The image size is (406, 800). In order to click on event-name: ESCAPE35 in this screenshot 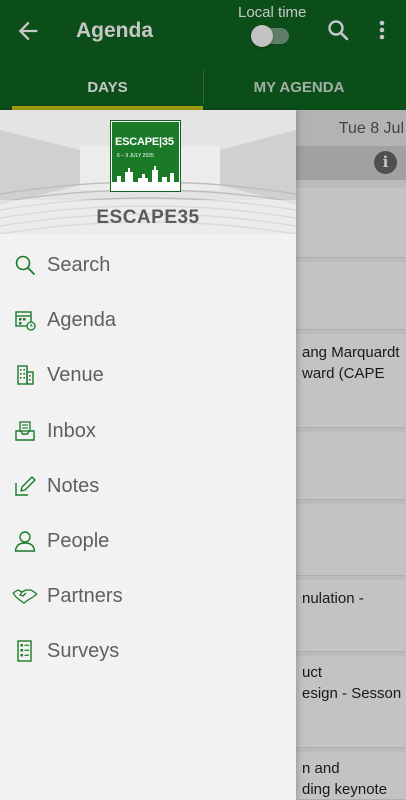, I will do `click(148, 217)`.